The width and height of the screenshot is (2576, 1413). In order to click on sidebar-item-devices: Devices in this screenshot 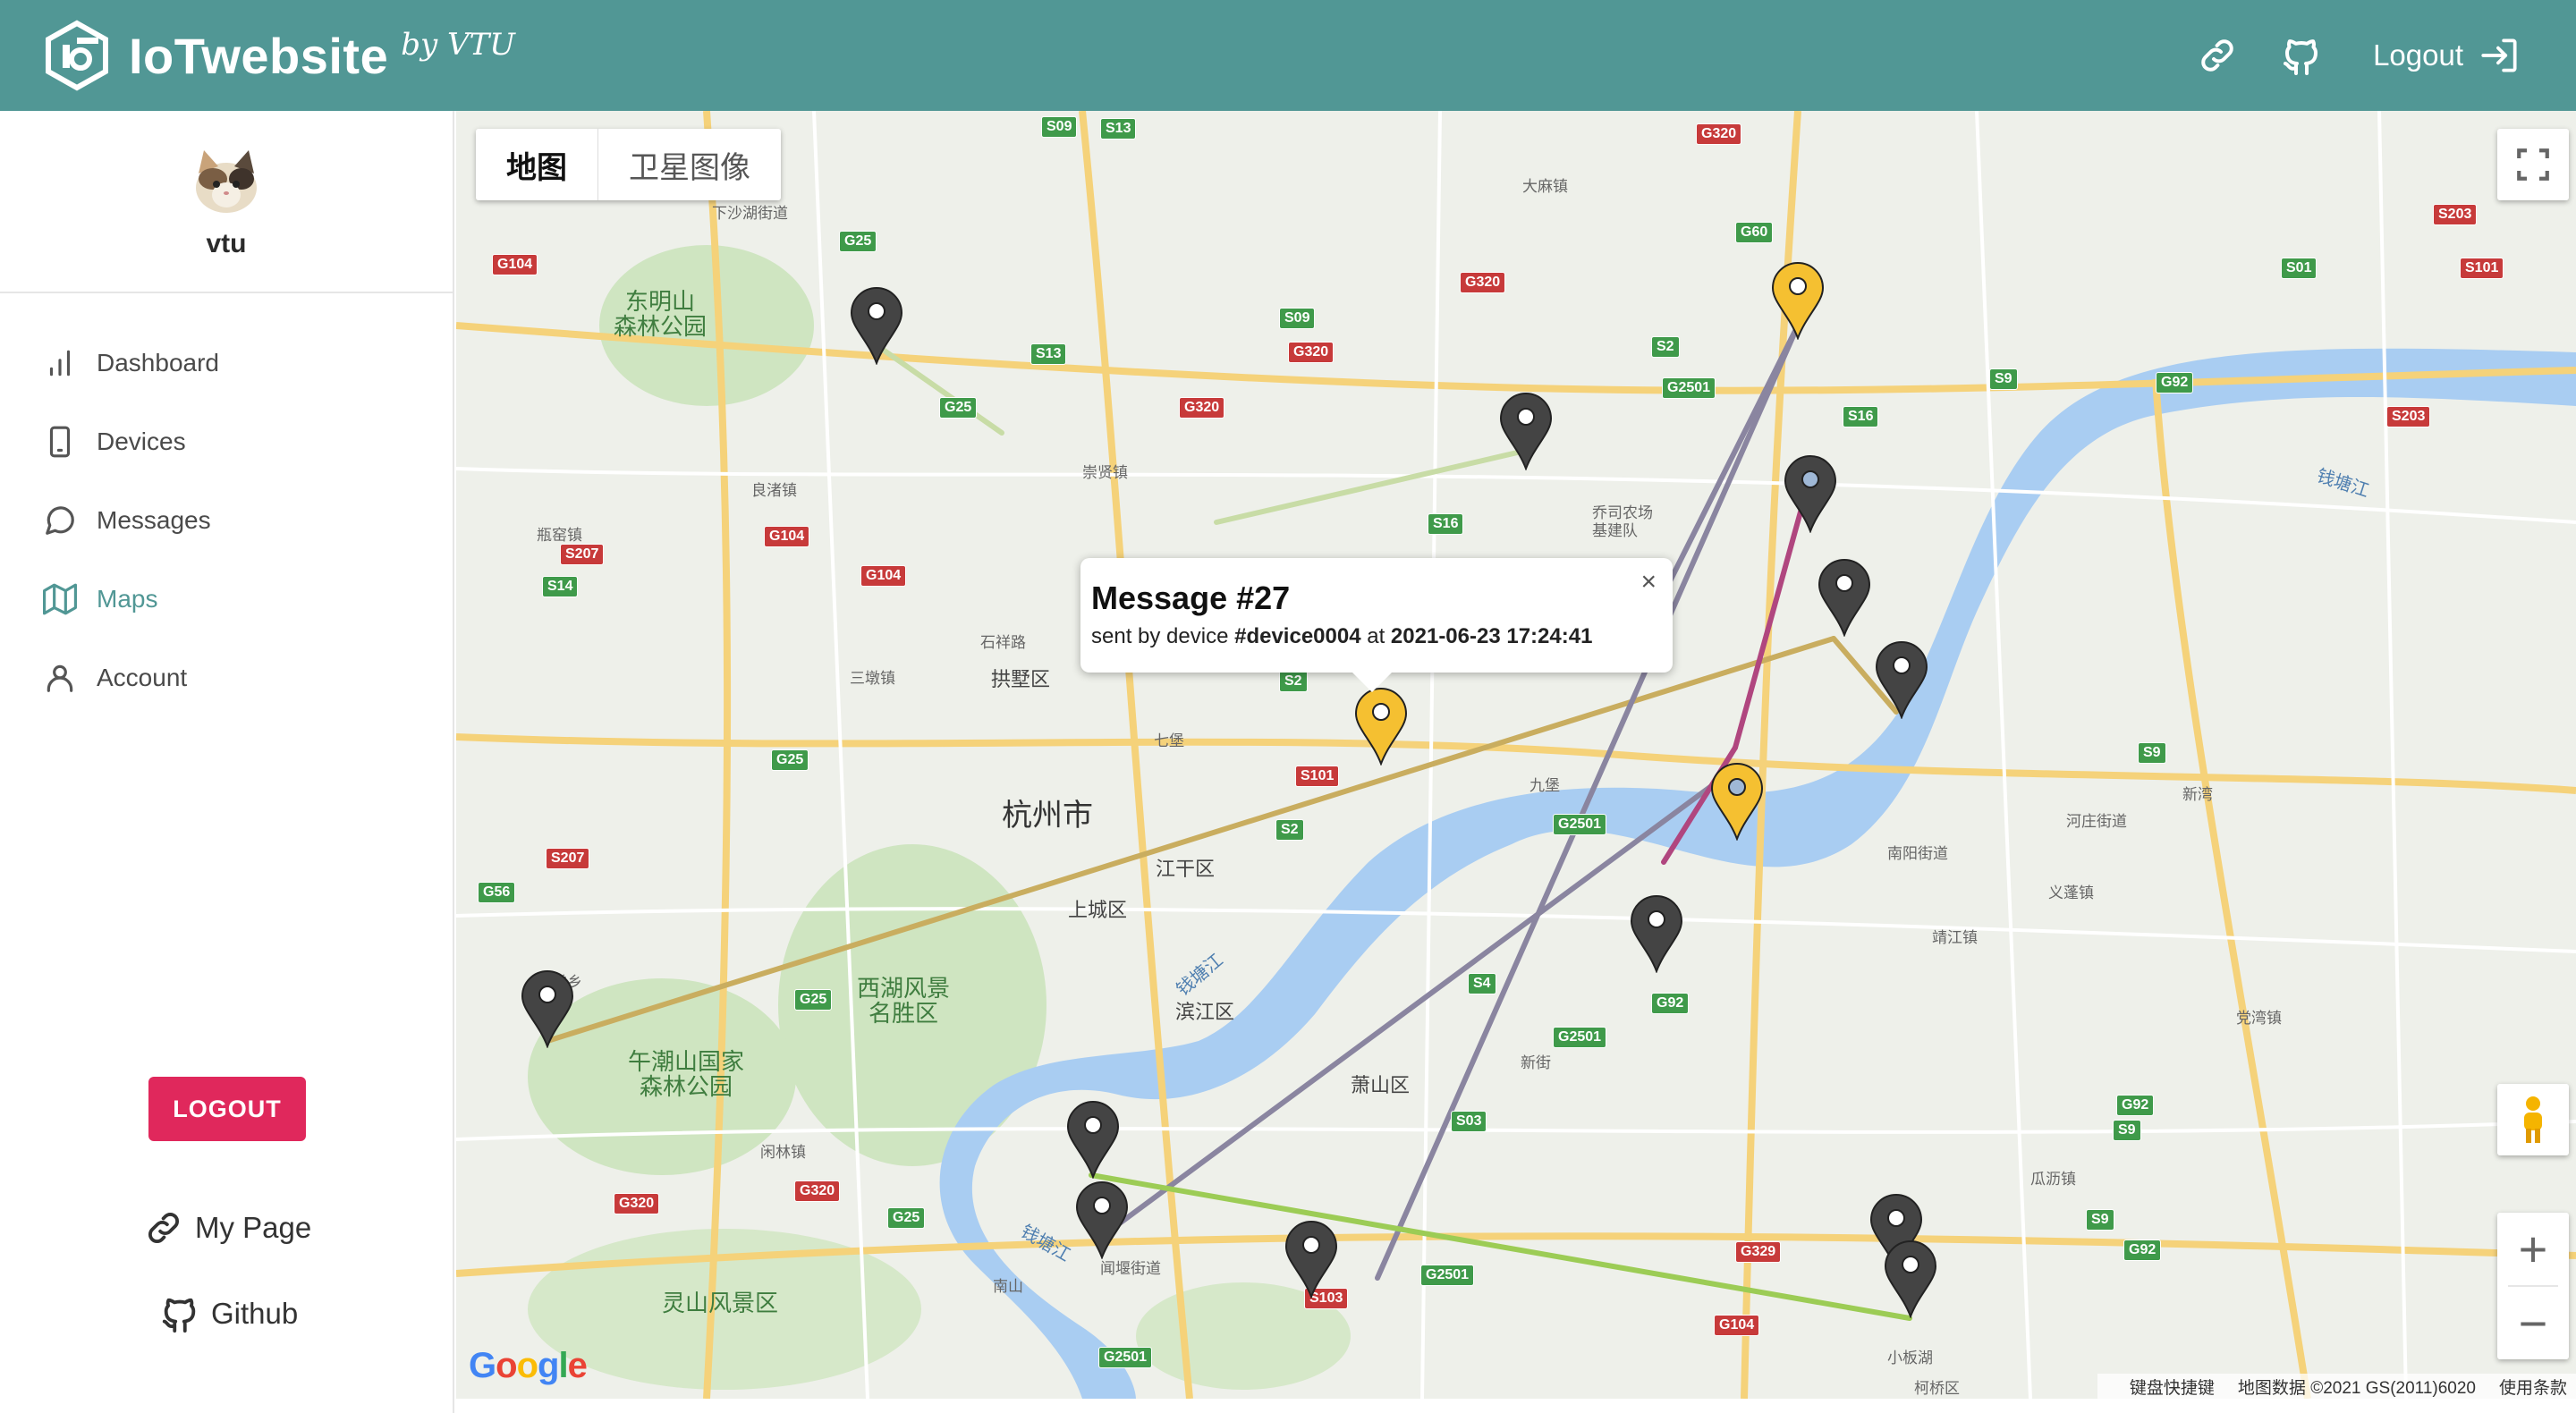, I will do `click(226, 441)`.